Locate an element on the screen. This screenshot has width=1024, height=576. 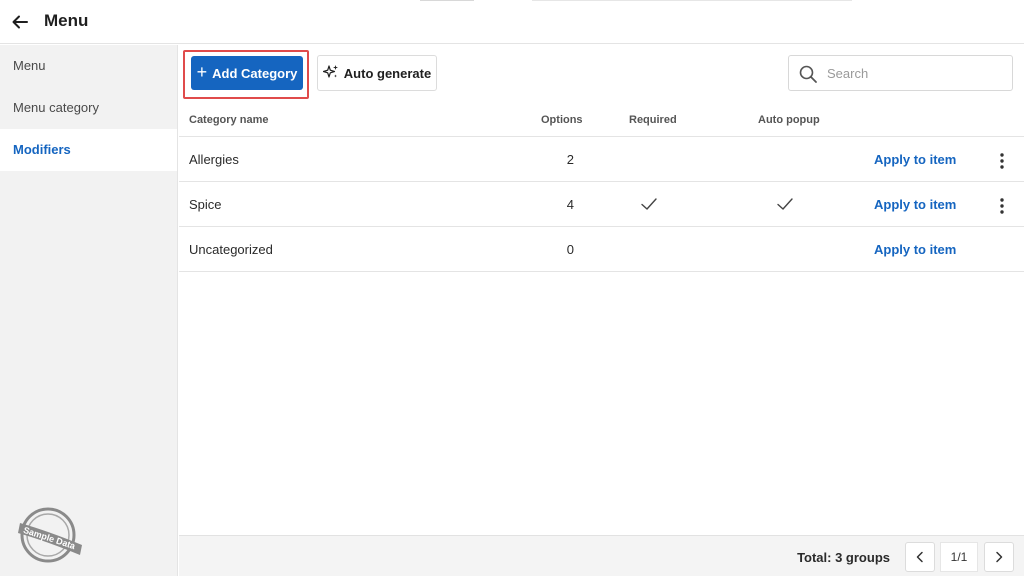
plus-icon: + is located at coordinates (202, 72).